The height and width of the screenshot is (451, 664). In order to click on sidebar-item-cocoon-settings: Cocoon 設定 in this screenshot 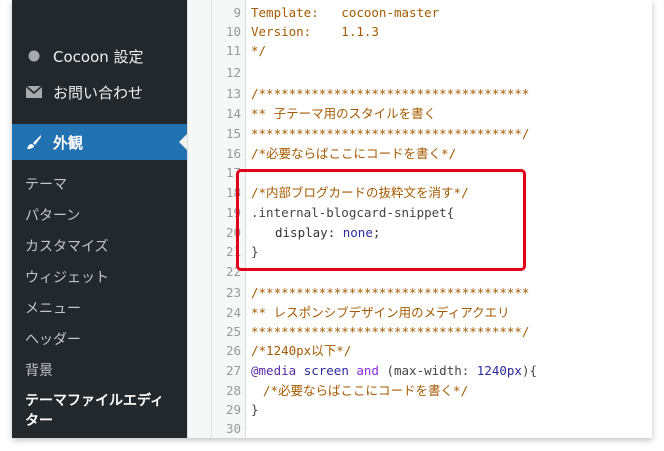, I will do `click(99, 56)`.